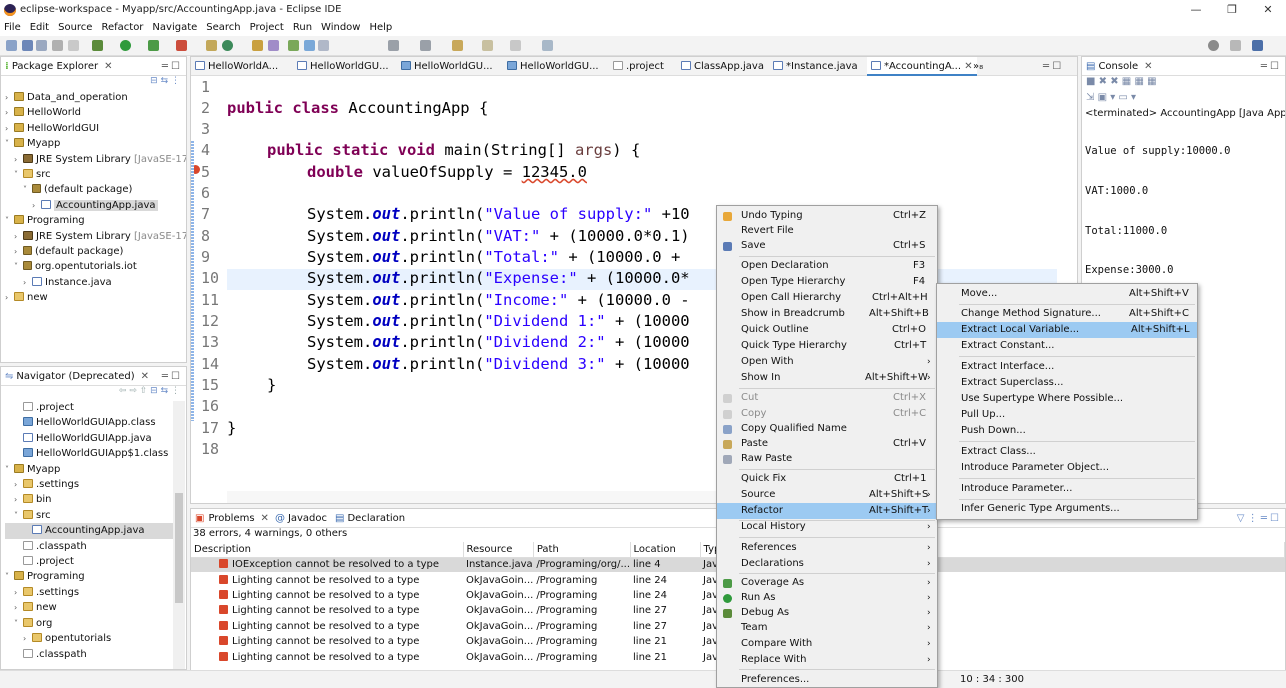 This screenshot has width=1286, height=688. What do you see at coordinates (815, 66) in the screenshot?
I see `tab-instance: *Instance.java` at bounding box center [815, 66].